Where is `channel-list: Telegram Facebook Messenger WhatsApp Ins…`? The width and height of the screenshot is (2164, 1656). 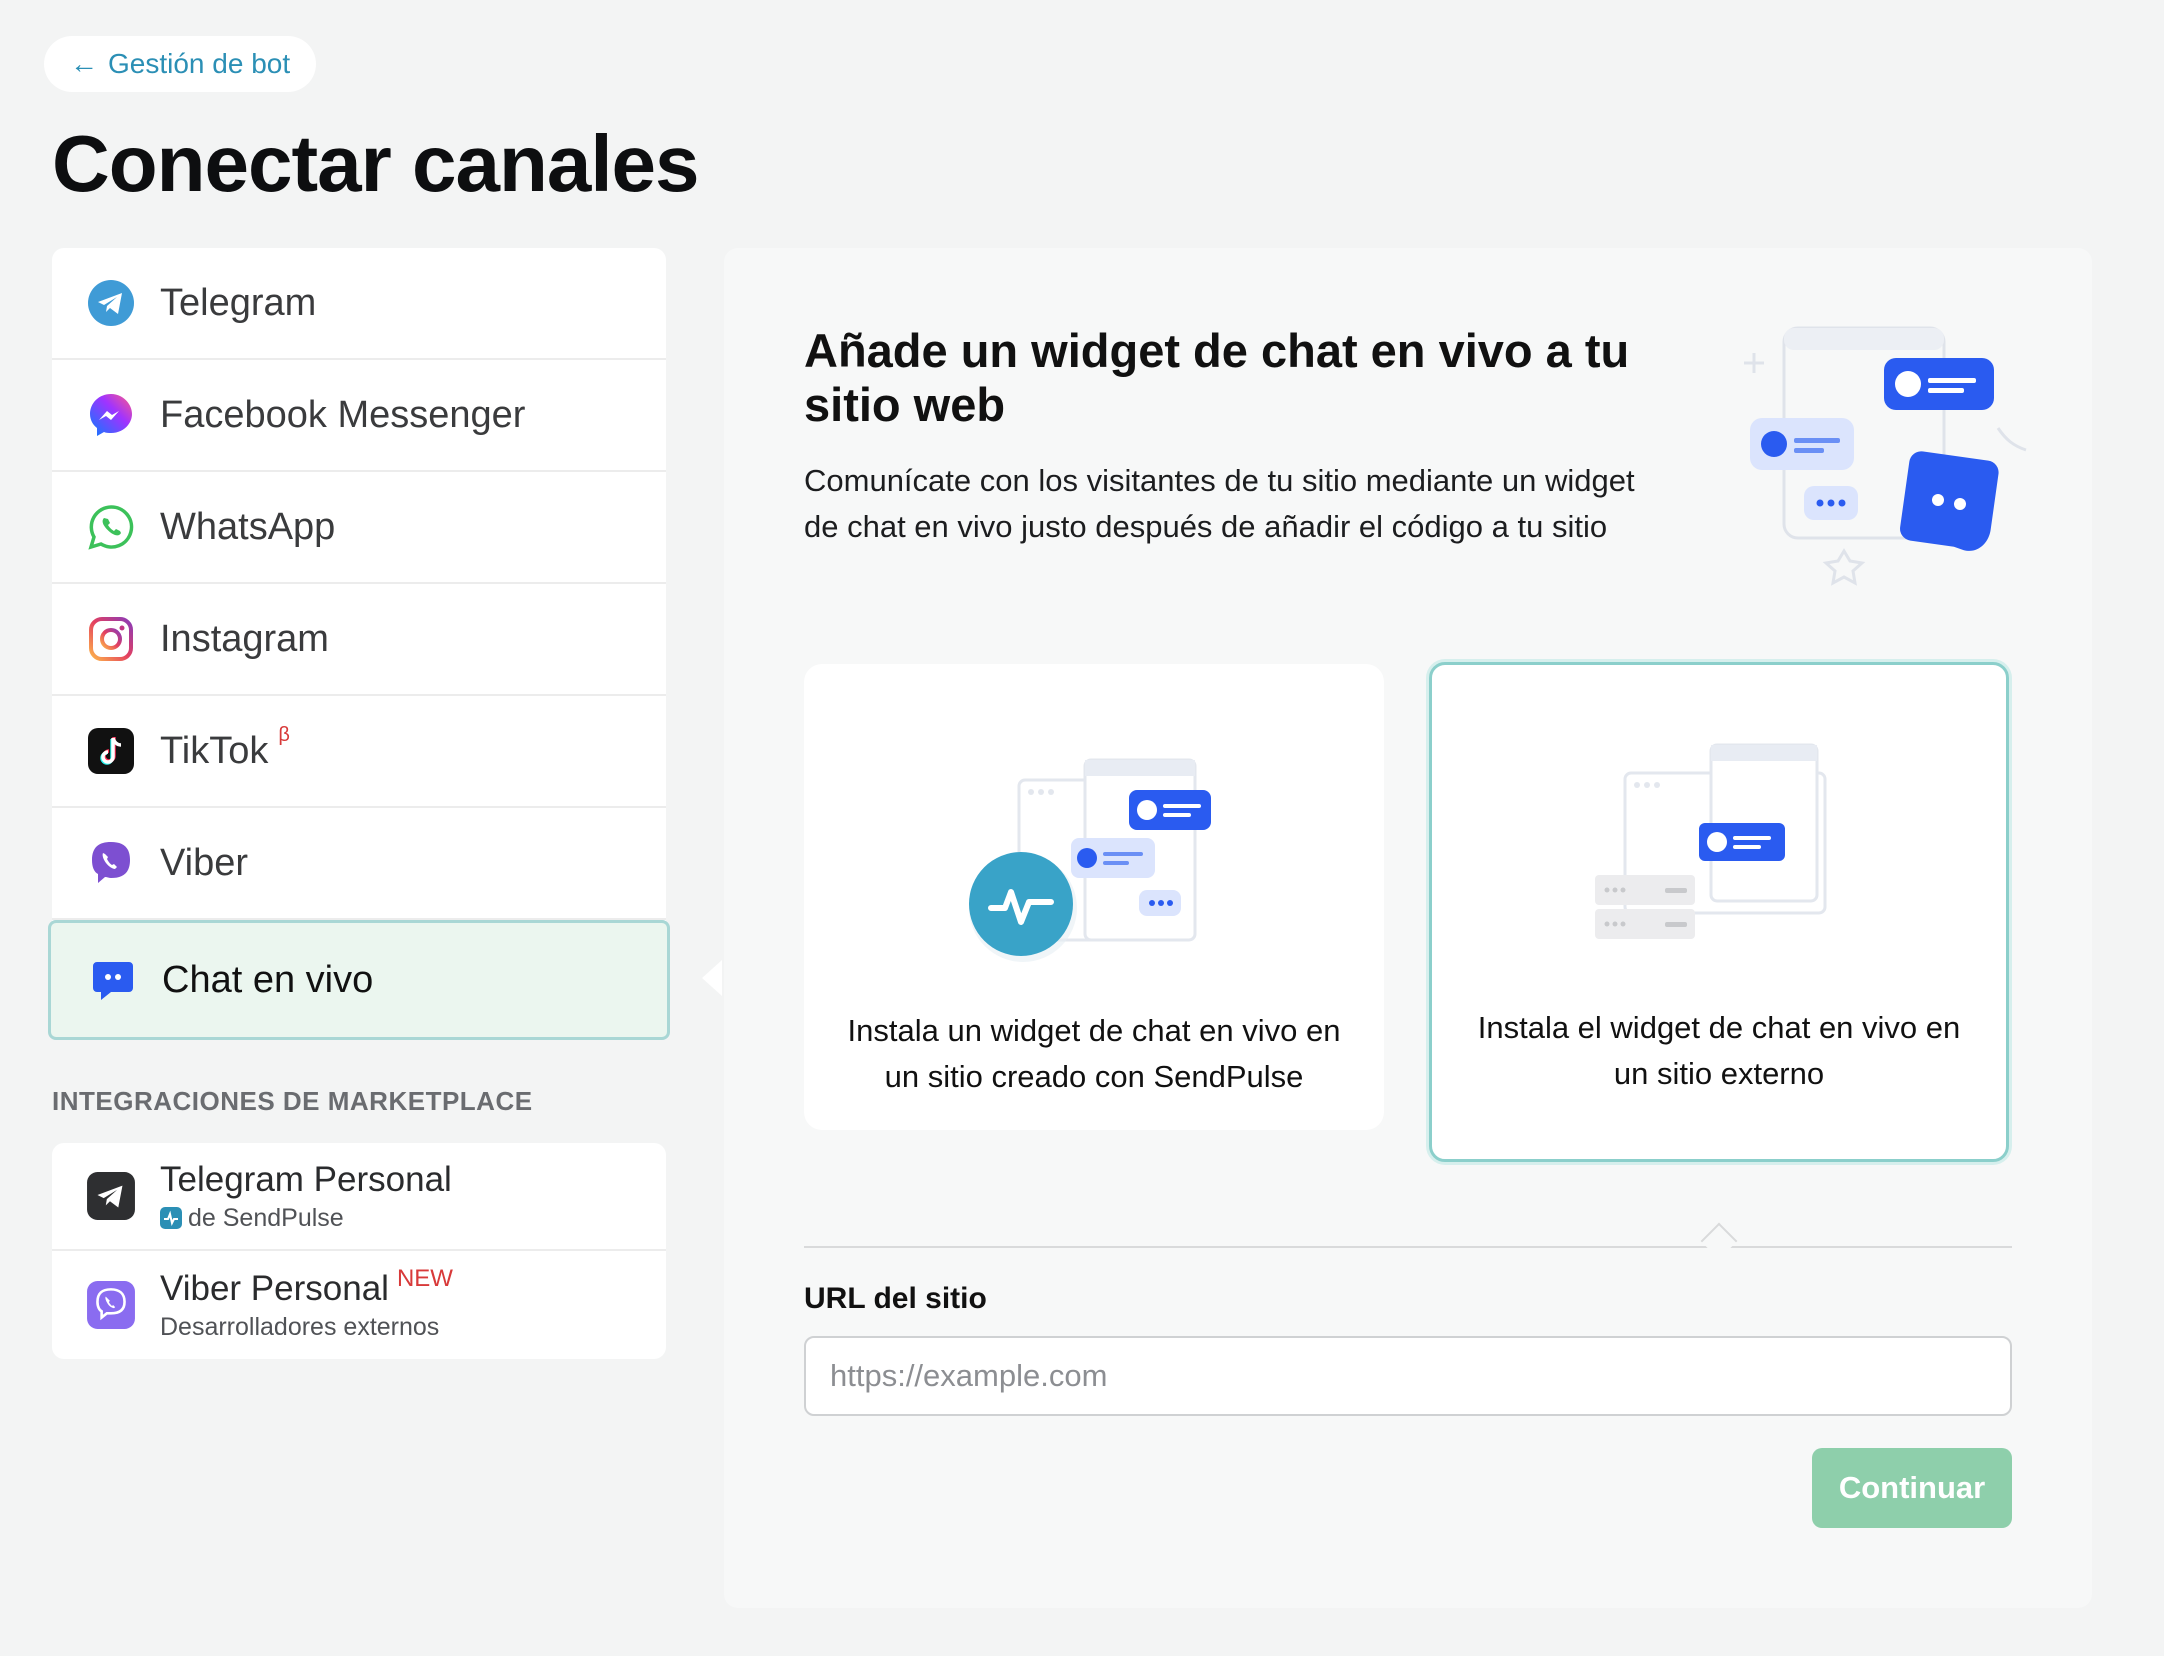 channel-list: Telegram Facebook Messenger WhatsApp Ins… is located at coordinates (359, 644).